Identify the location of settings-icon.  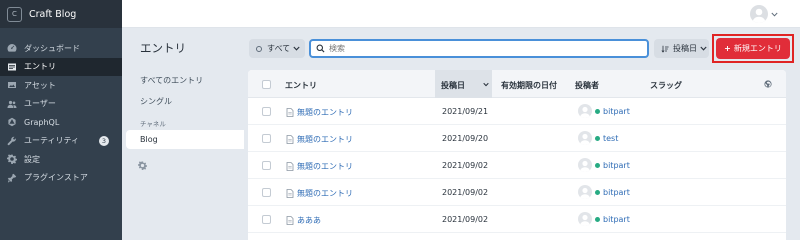
(12, 159).